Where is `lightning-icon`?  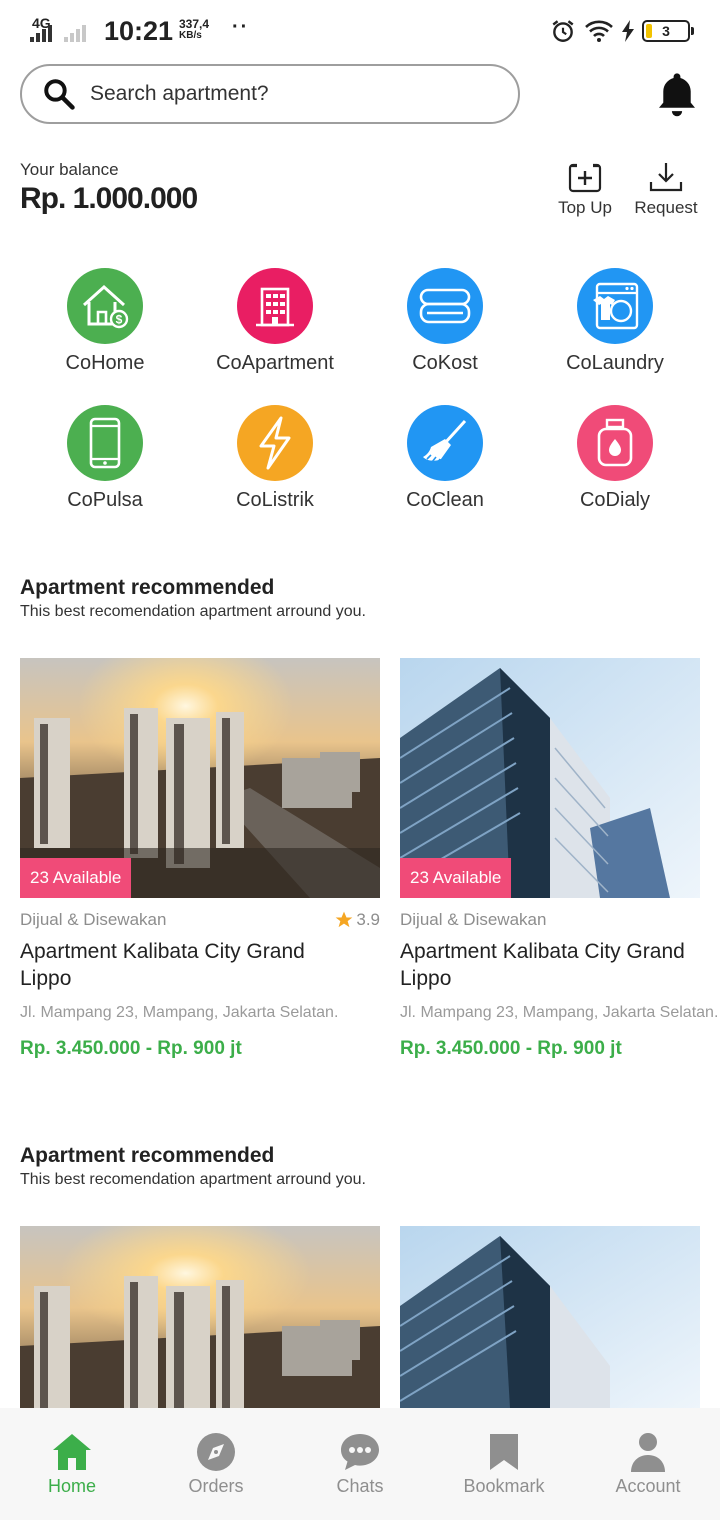 lightning-icon is located at coordinates (275, 443).